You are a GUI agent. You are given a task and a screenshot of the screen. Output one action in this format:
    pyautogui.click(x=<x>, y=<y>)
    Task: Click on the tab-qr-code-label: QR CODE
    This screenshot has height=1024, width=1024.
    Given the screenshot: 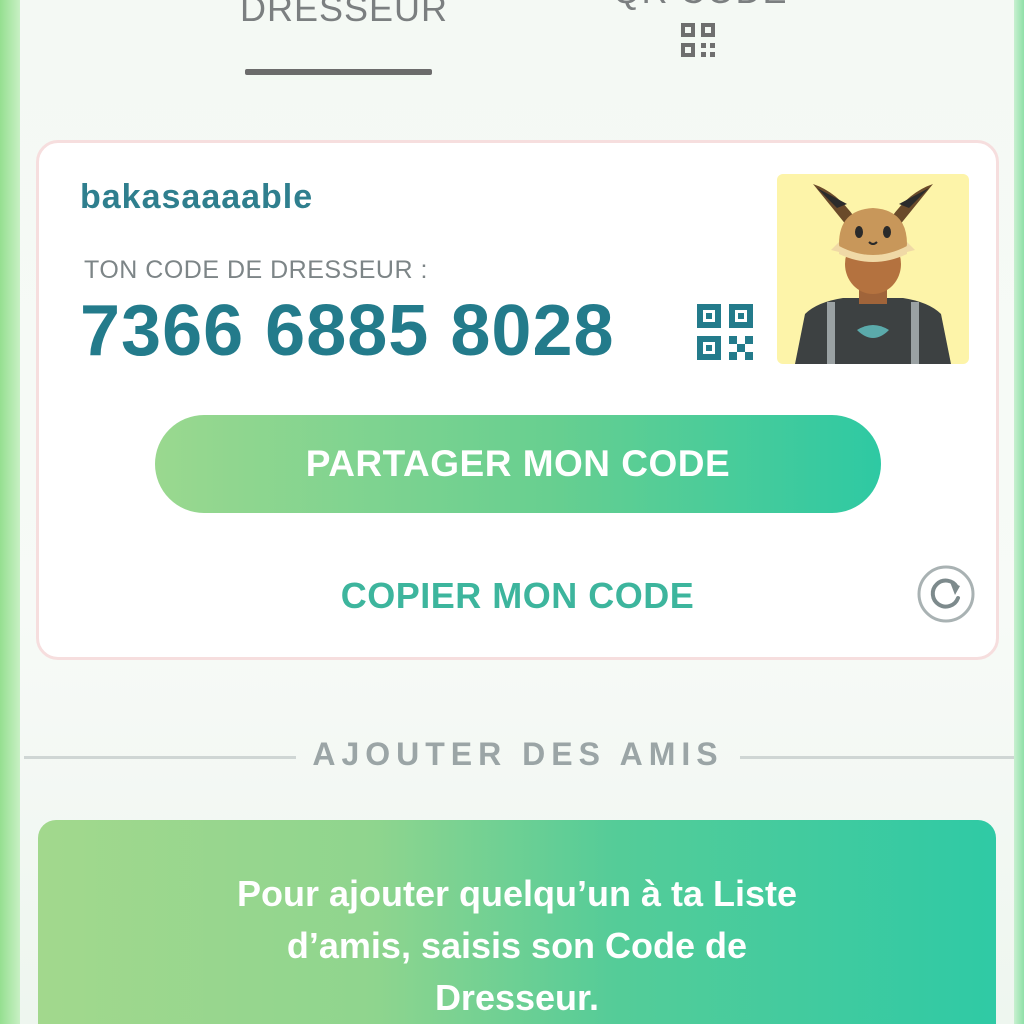 What is the action you would take?
    pyautogui.click(x=699, y=5)
    